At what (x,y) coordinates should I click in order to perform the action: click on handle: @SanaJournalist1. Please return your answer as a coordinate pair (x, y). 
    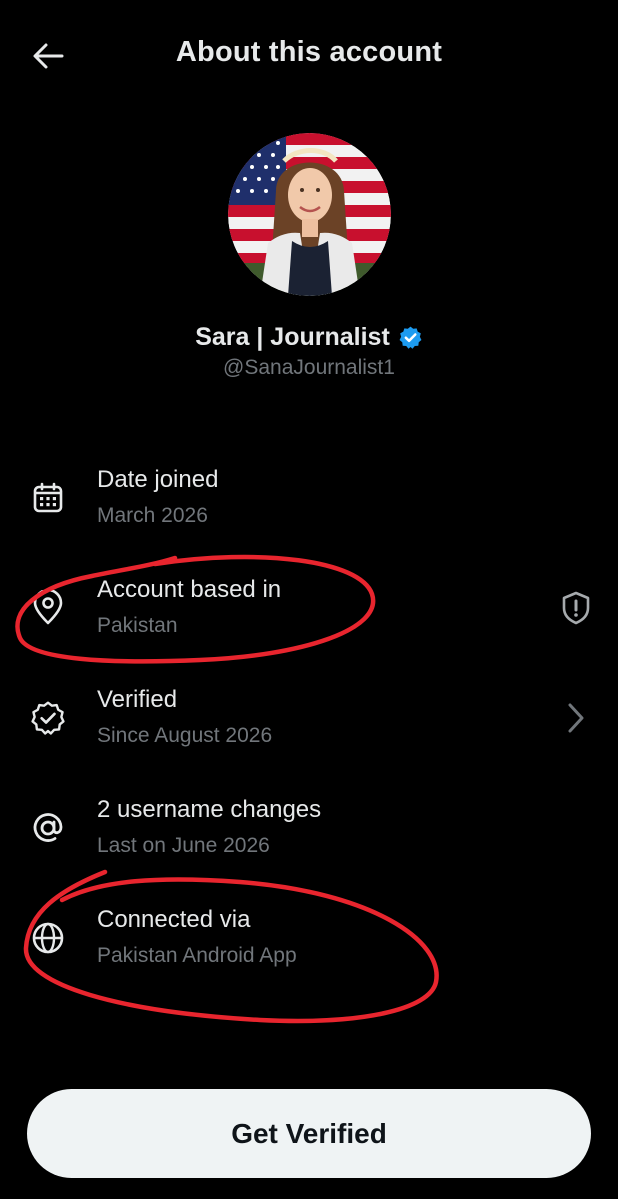
    Looking at the image, I should click on (309, 367).